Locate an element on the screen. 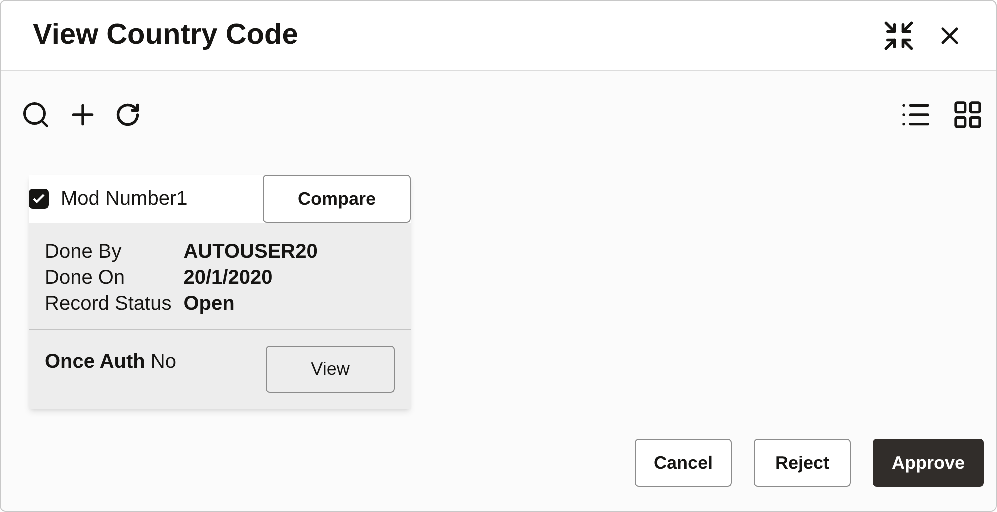  field-label: Record Status is located at coordinates (108, 304).